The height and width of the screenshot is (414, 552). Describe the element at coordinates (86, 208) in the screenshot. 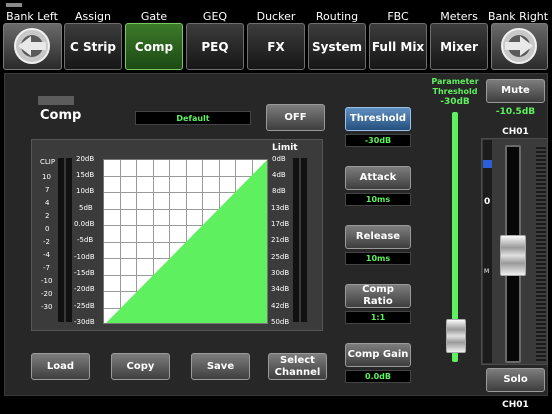

I see `input-scale-3: 5dB` at that location.